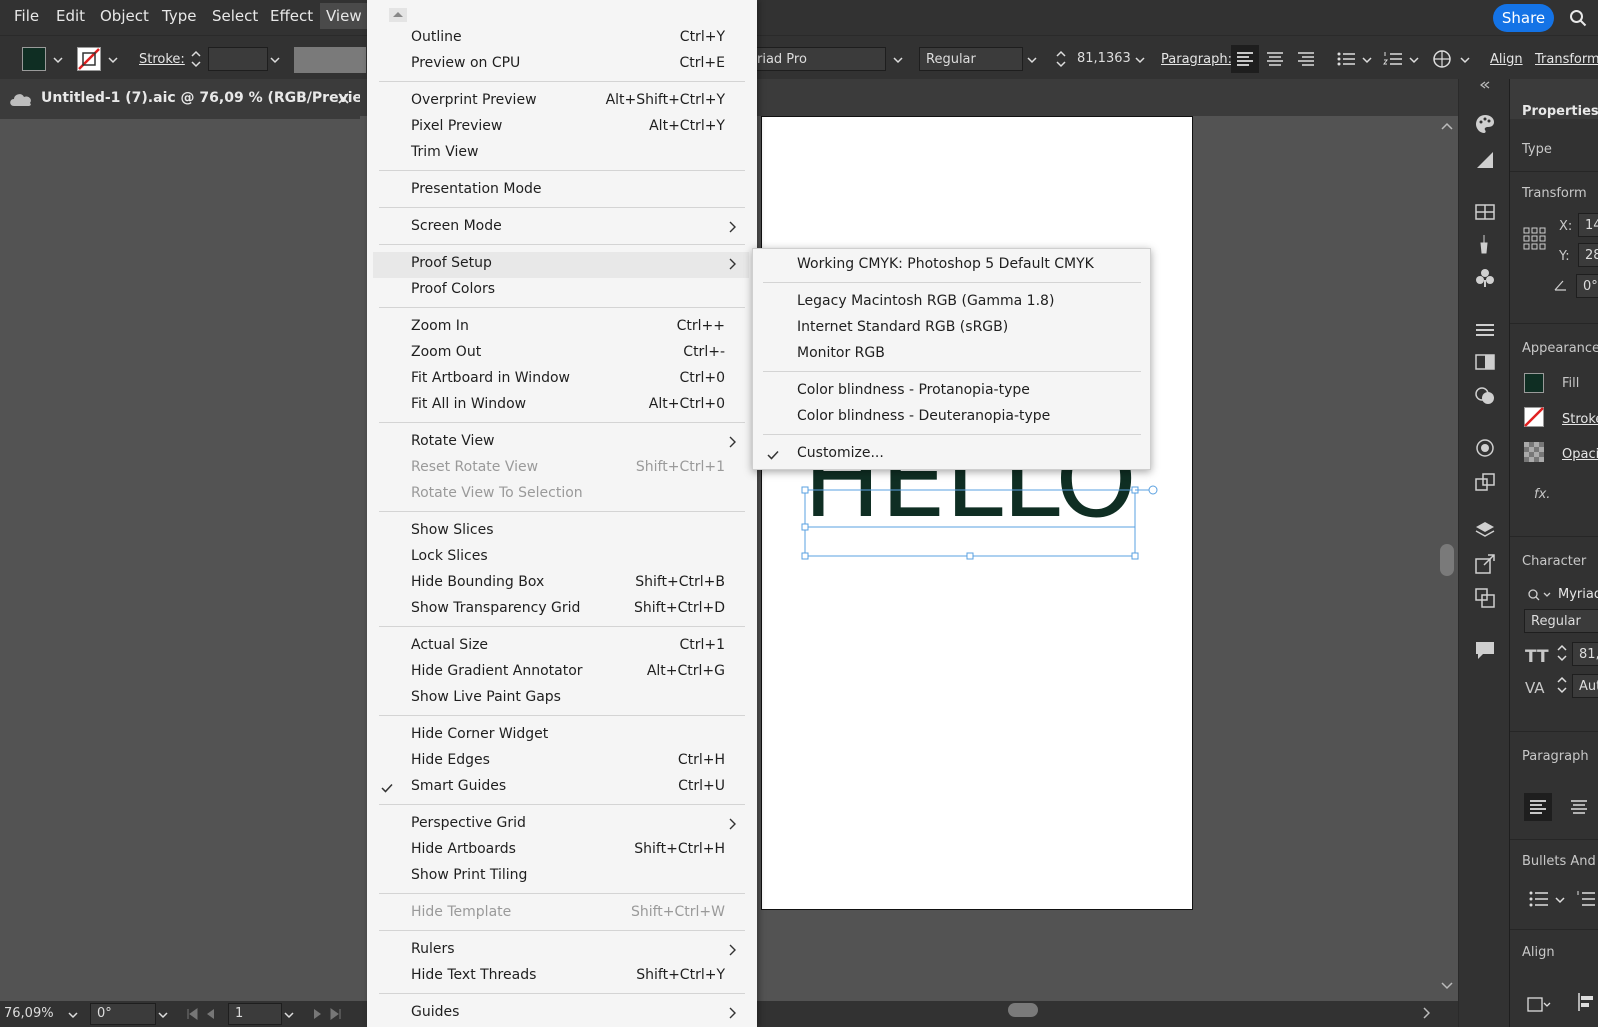  I want to click on menu-item-guides: Guides, so click(435, 1012).